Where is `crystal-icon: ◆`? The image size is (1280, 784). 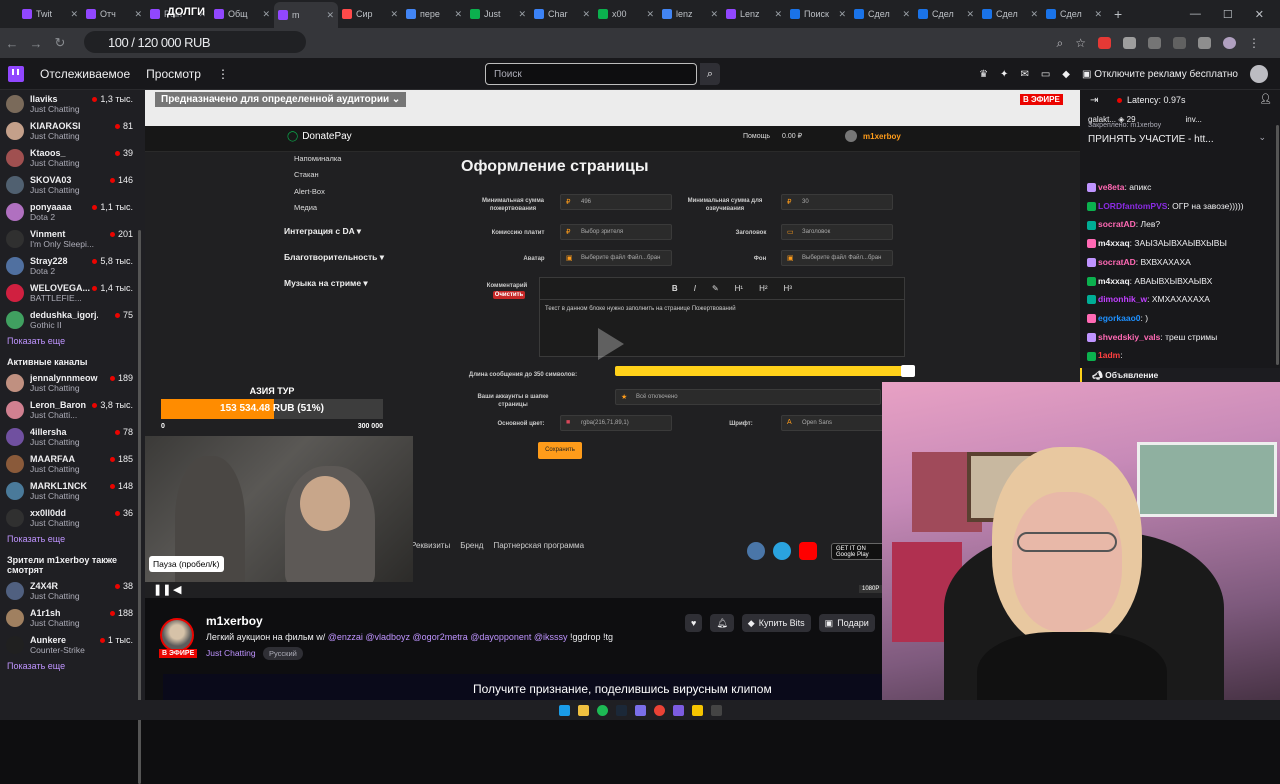
crystal-icon: ◆ is located at coordinates (1066, 74).